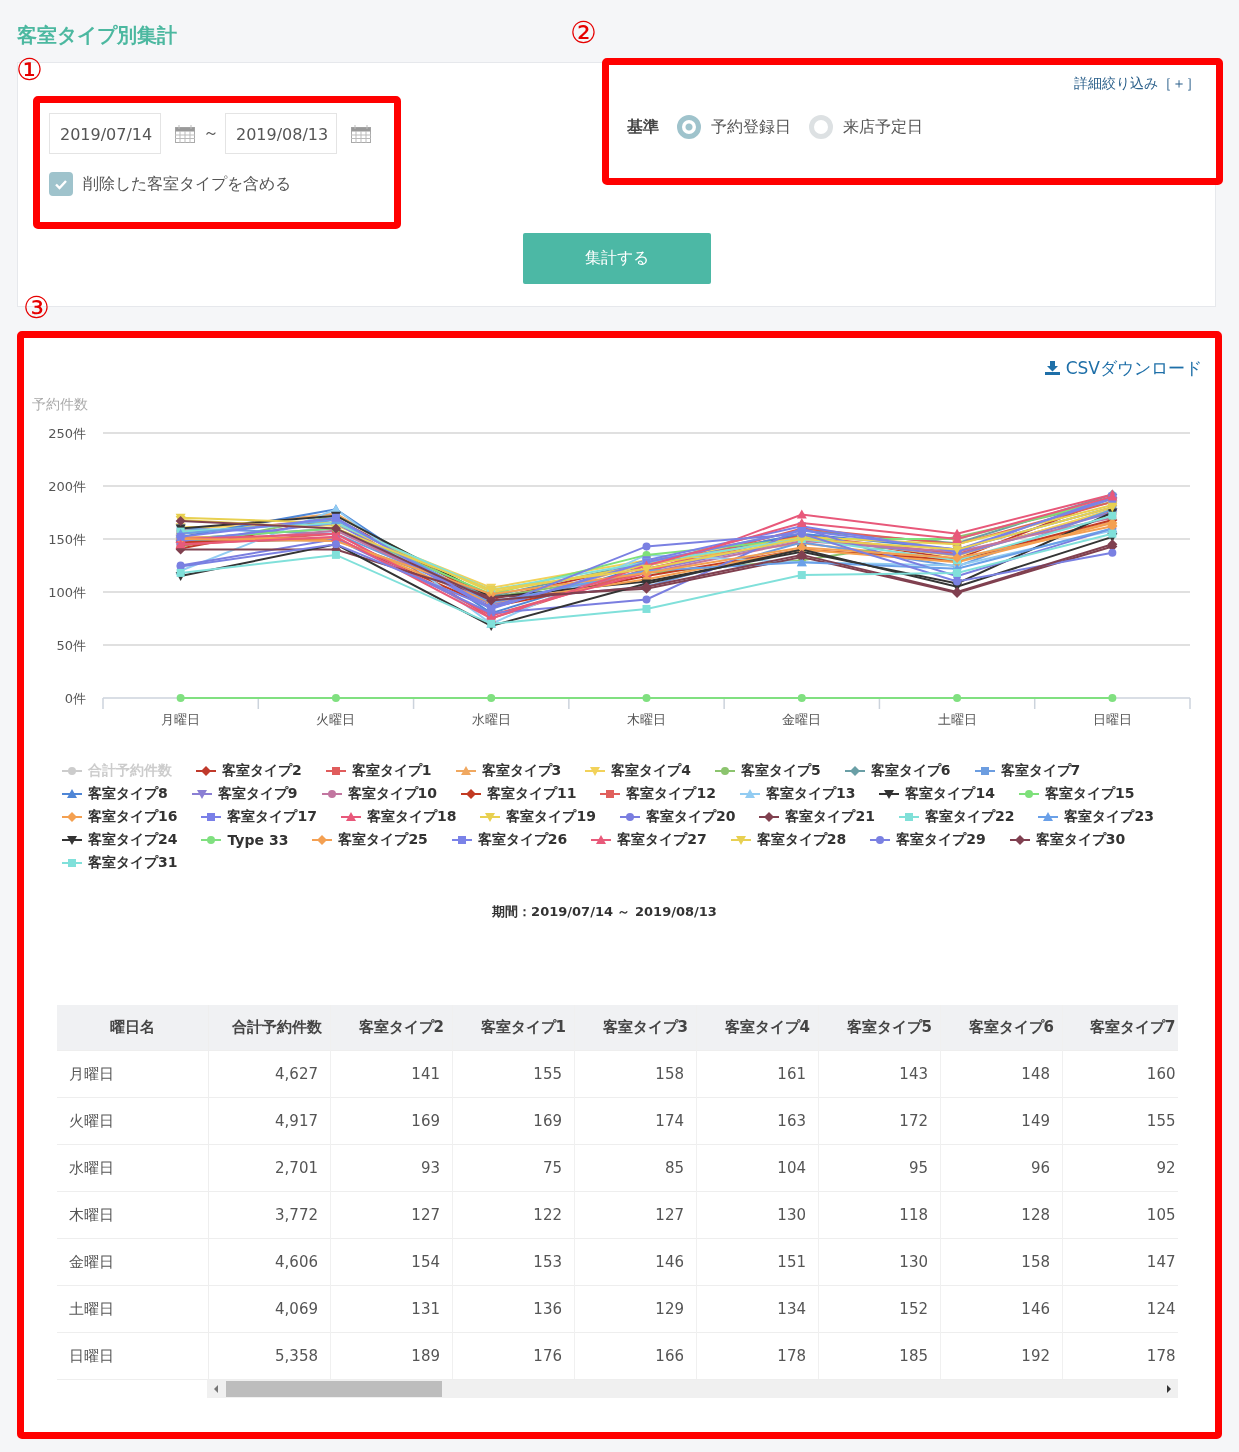 Image resolution: width=1239 pixels, height=1452 pixels. What do you see at coordinates (883, 127) in the screenshot?
I see `radio-label: 来店予定日` at bounding box center [883, 127].